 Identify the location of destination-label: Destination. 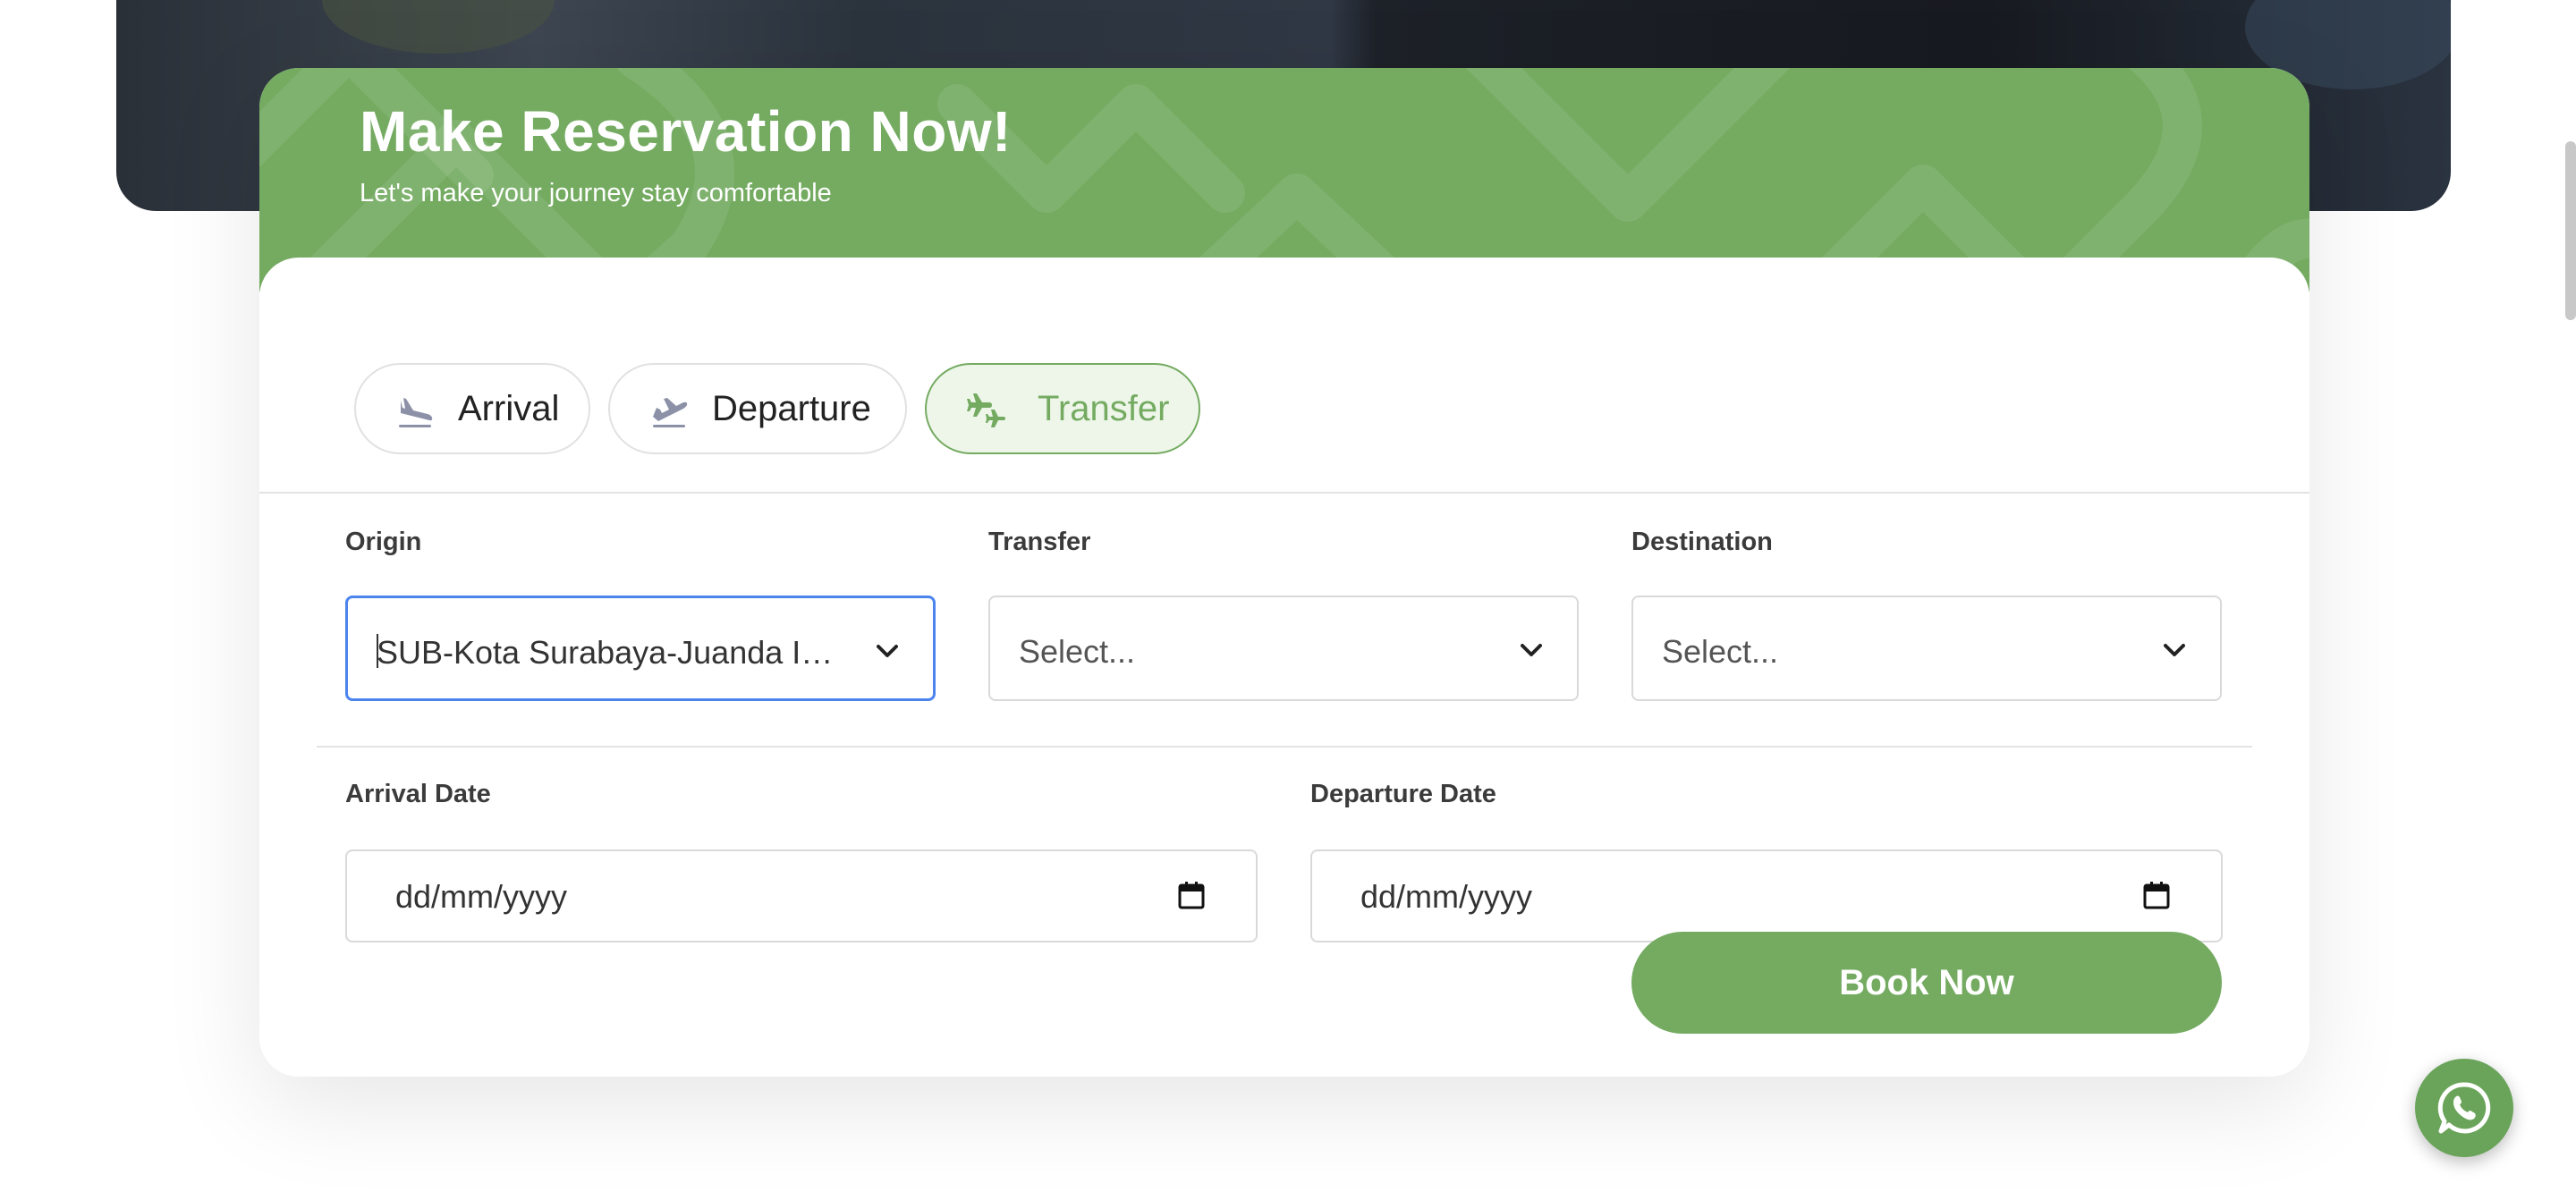
(1702, 542).